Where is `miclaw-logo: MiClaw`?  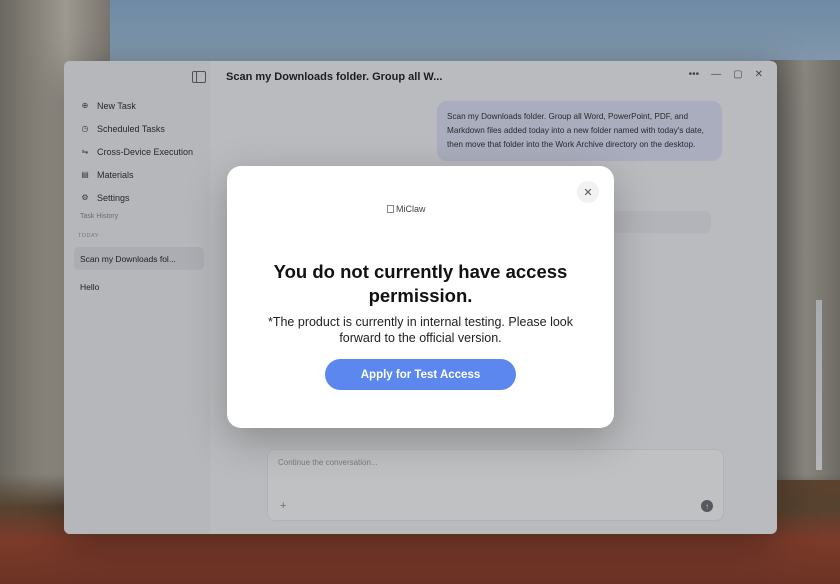 miclaw-logo: MiClaw is located at coordinates (406, 209).